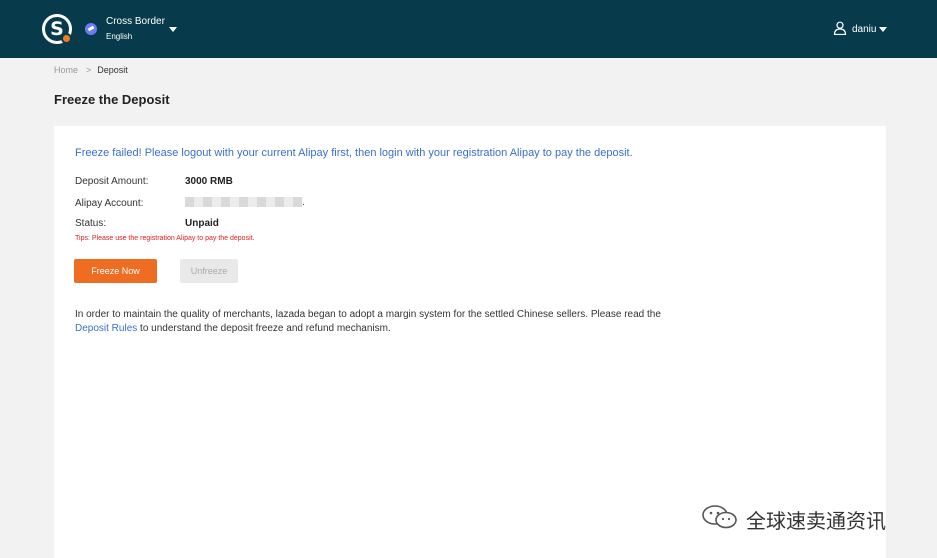 Image resolution: width=937 pixels, height=558 pixels. Describe the element at coordinates (57, 29) in the screenshot. I see `brand-logo: S` at that location.